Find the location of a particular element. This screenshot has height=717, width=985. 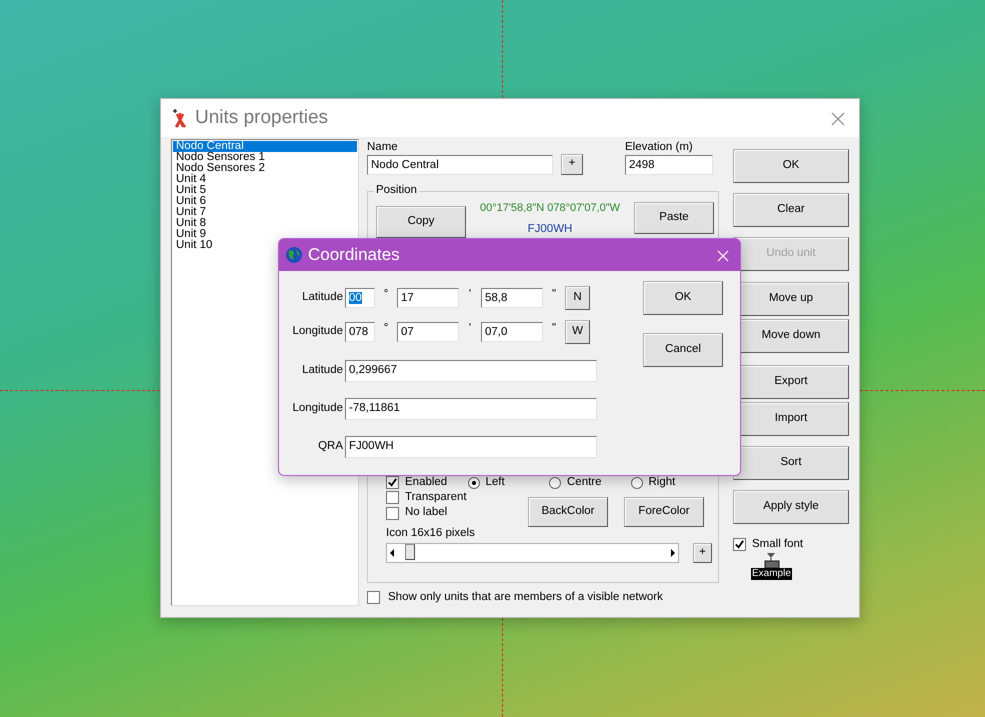

window-title: Coordinates is located at coordinates (354, 255).